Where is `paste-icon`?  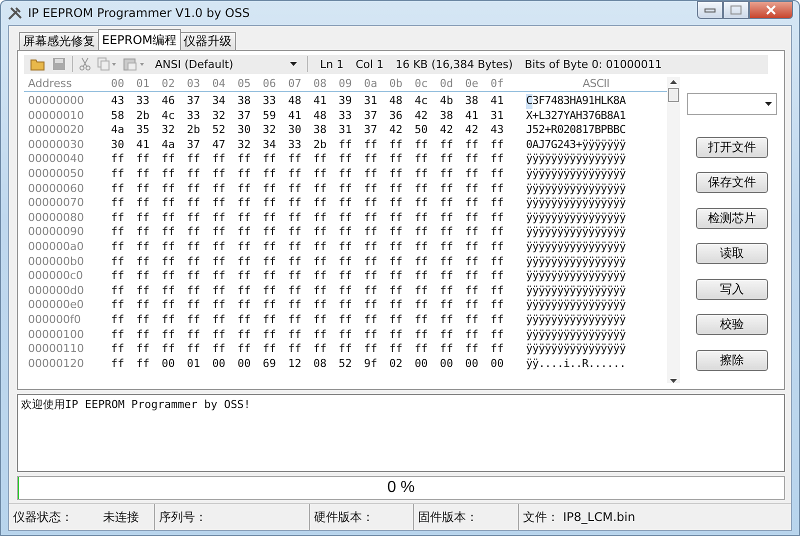
paste-icon is located at coordinates (134, 64).